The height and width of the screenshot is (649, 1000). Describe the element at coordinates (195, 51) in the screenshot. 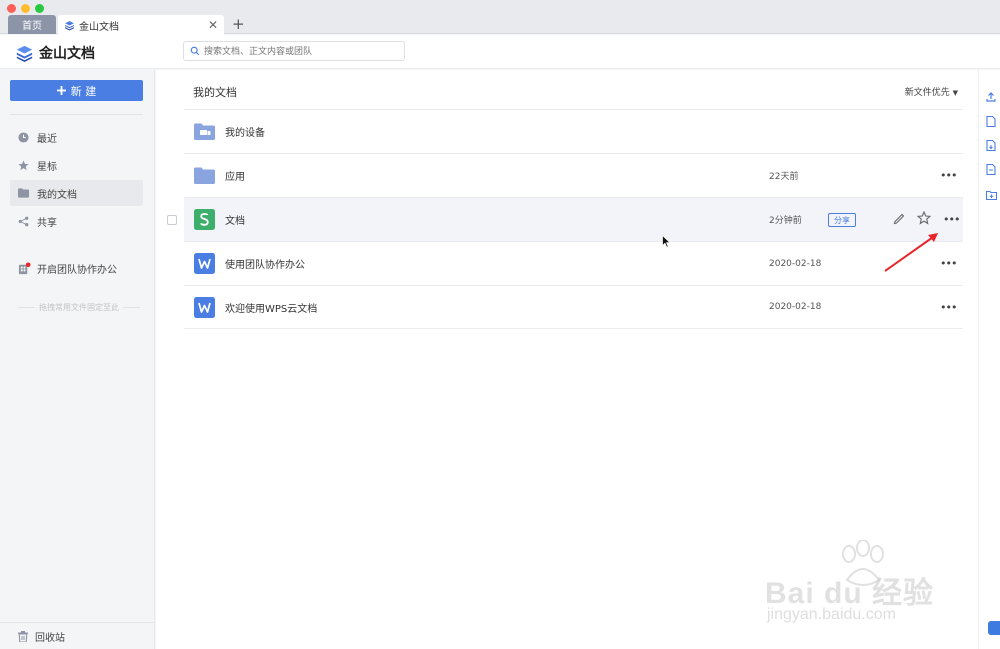

I see `search-icon` at that location.